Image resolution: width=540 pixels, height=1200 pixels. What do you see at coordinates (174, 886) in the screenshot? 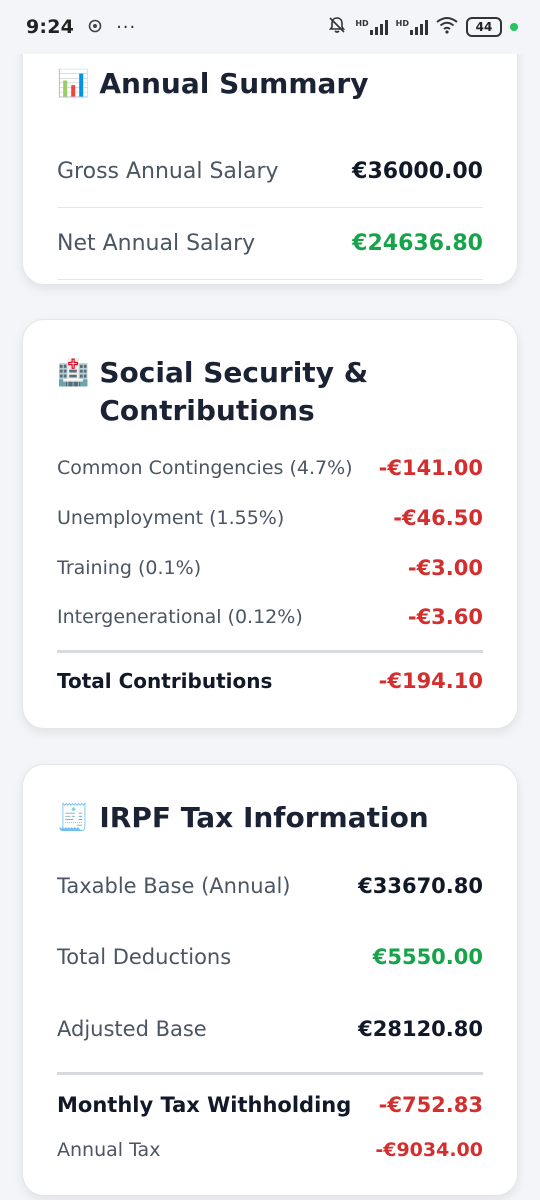
I see `taxable-base-label: Taxable Base (Annual)` at bounding box center [174, 886].